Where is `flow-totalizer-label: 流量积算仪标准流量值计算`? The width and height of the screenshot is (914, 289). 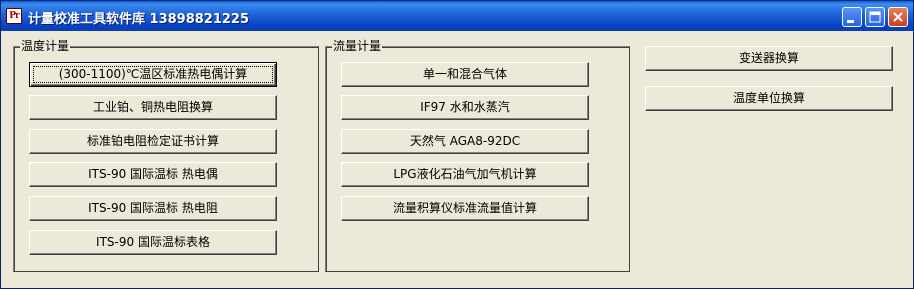
flow-totalizer-label: 流量积算仪标准流量值计算 is located at coordinates (464, 208).